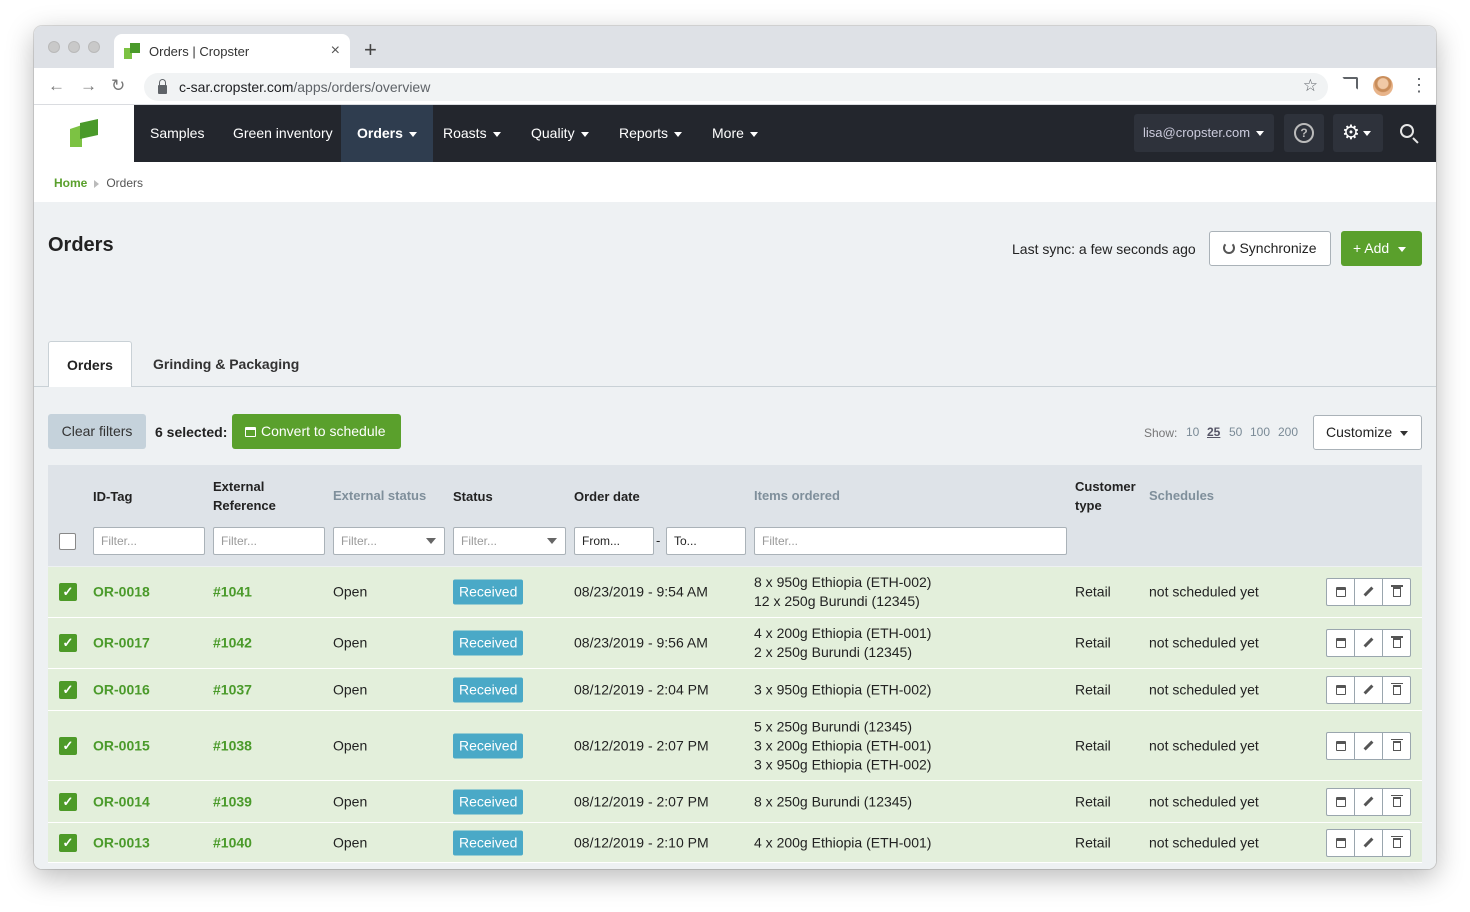 The height and width of the screenshot is (912, 1470). Describe the element at coordinates (118, 86) in the screenshot. I see `reload-icon: ↻` at that location.